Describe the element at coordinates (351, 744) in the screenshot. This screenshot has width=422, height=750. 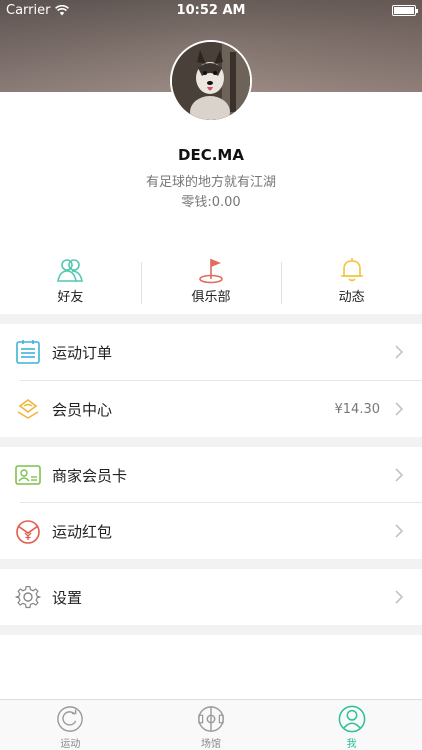
I see `tab-me-label: 我` at that location.